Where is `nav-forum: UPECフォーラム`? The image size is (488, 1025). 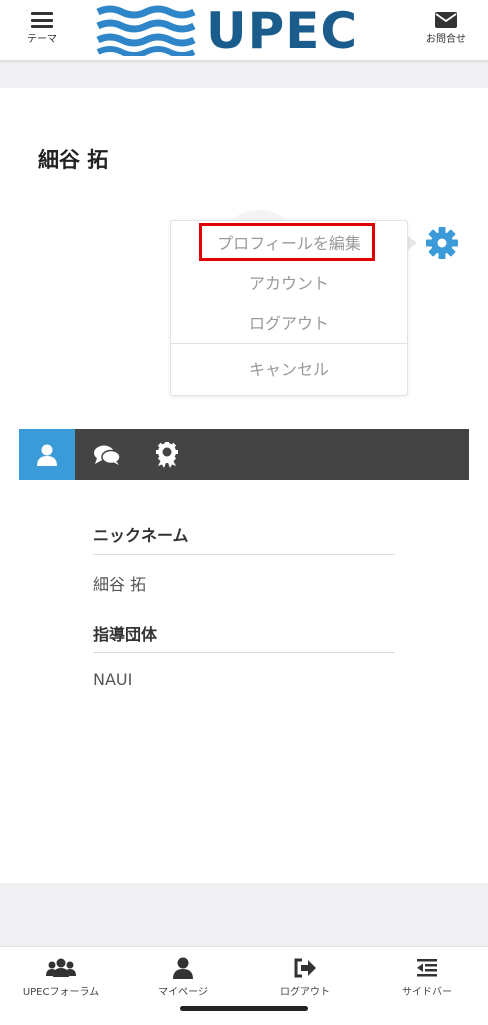 nav-forum: UPECフォーラム is located at coordinates (61, 978).